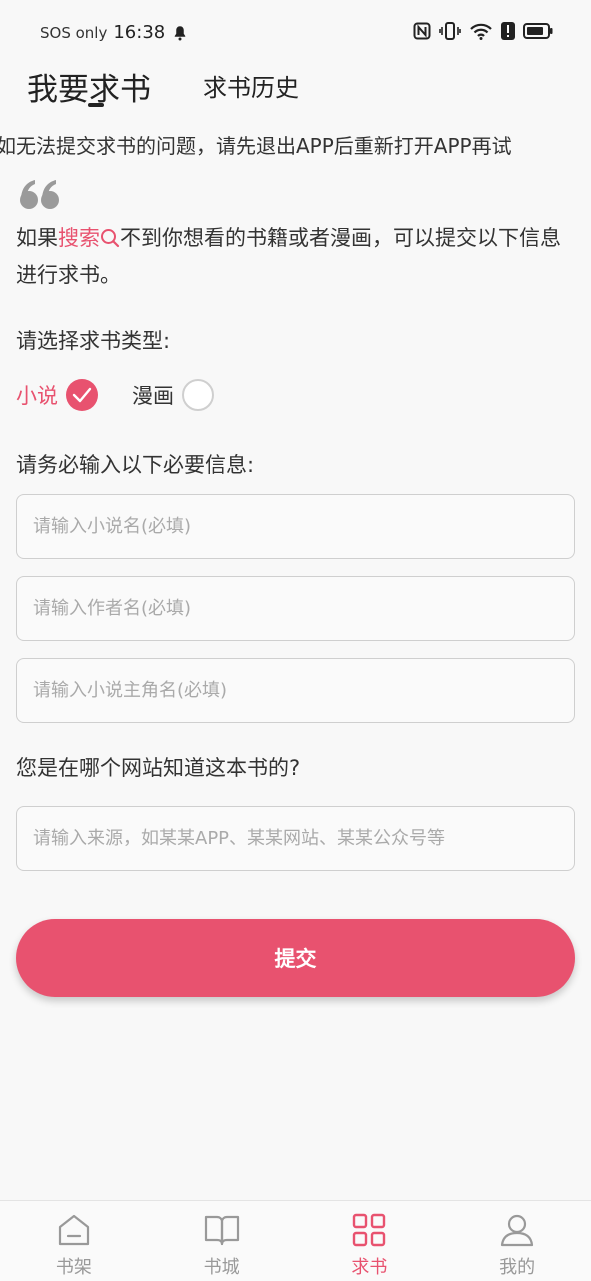 Image resolution: width=591 pixels, height=1281 pixels. What do you see at coordinates (517, 1267) in the screenshot?
I see `nav-profile-label: 我的` at bounding box center [517, 1267].